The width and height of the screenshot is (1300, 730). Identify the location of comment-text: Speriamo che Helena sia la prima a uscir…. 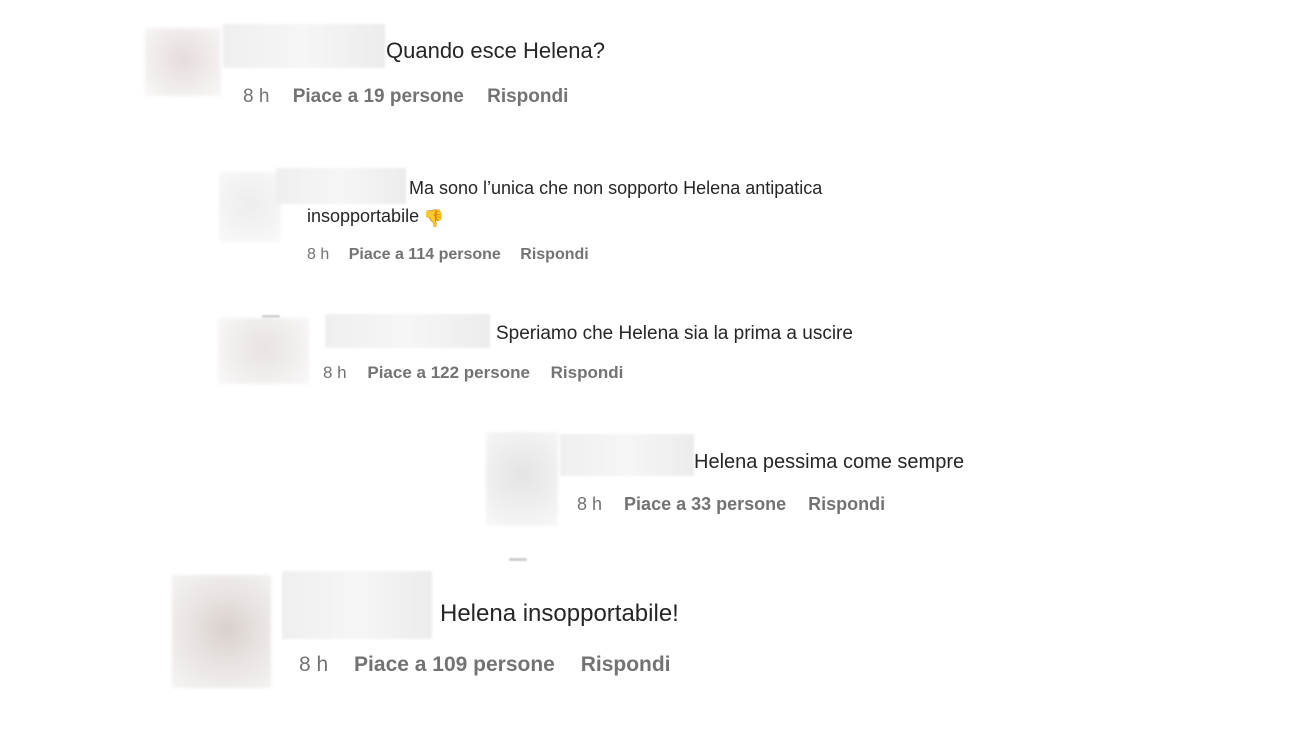
(674, 333).